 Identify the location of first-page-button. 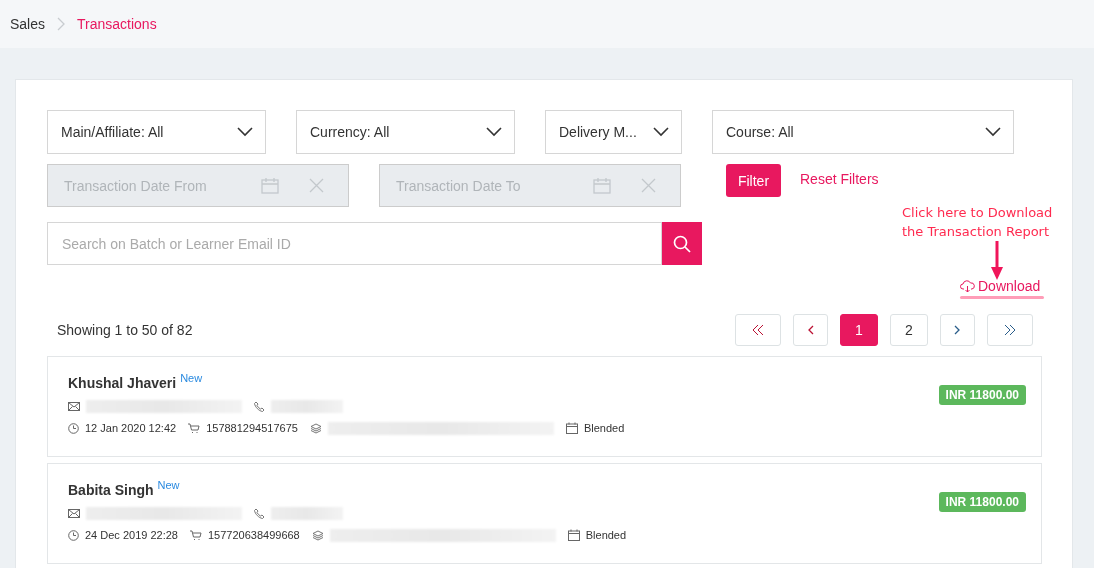
(758, 330).